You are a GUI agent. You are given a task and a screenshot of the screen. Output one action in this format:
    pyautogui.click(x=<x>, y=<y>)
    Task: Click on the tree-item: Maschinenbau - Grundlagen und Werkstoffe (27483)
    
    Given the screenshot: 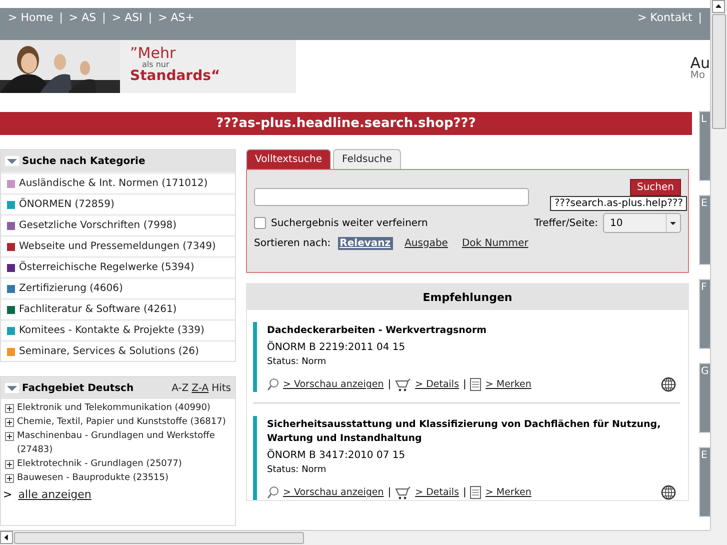 What is the action you would take?
    pyautogui.click(x=118, y=443)
    